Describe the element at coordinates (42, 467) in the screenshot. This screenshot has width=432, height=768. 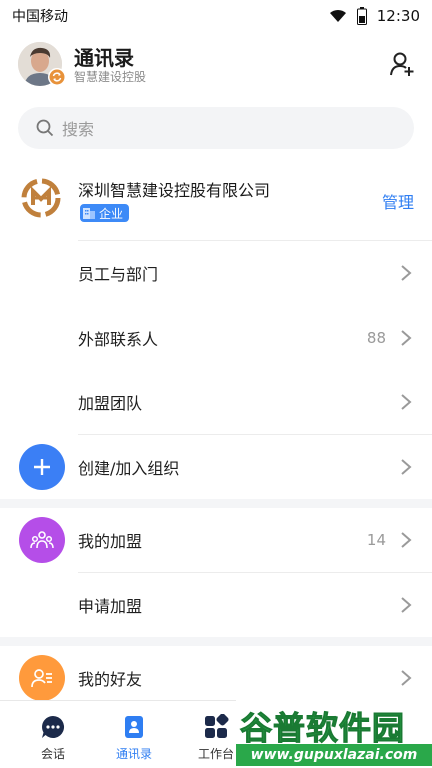
I see `plus-icon` at that location.